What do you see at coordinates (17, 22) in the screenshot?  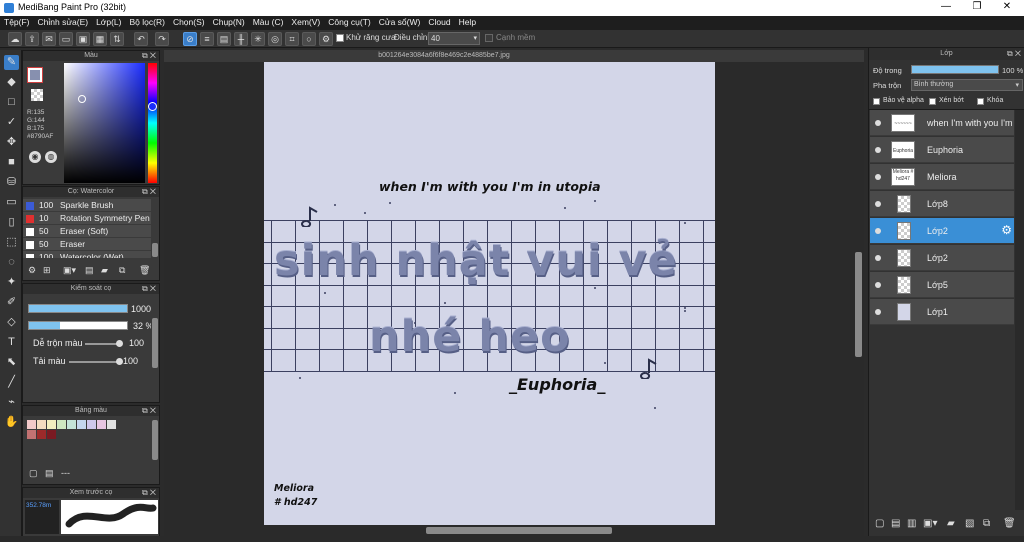 I see `menu-file: Tệp(F)` at bounding box center [17, 22].